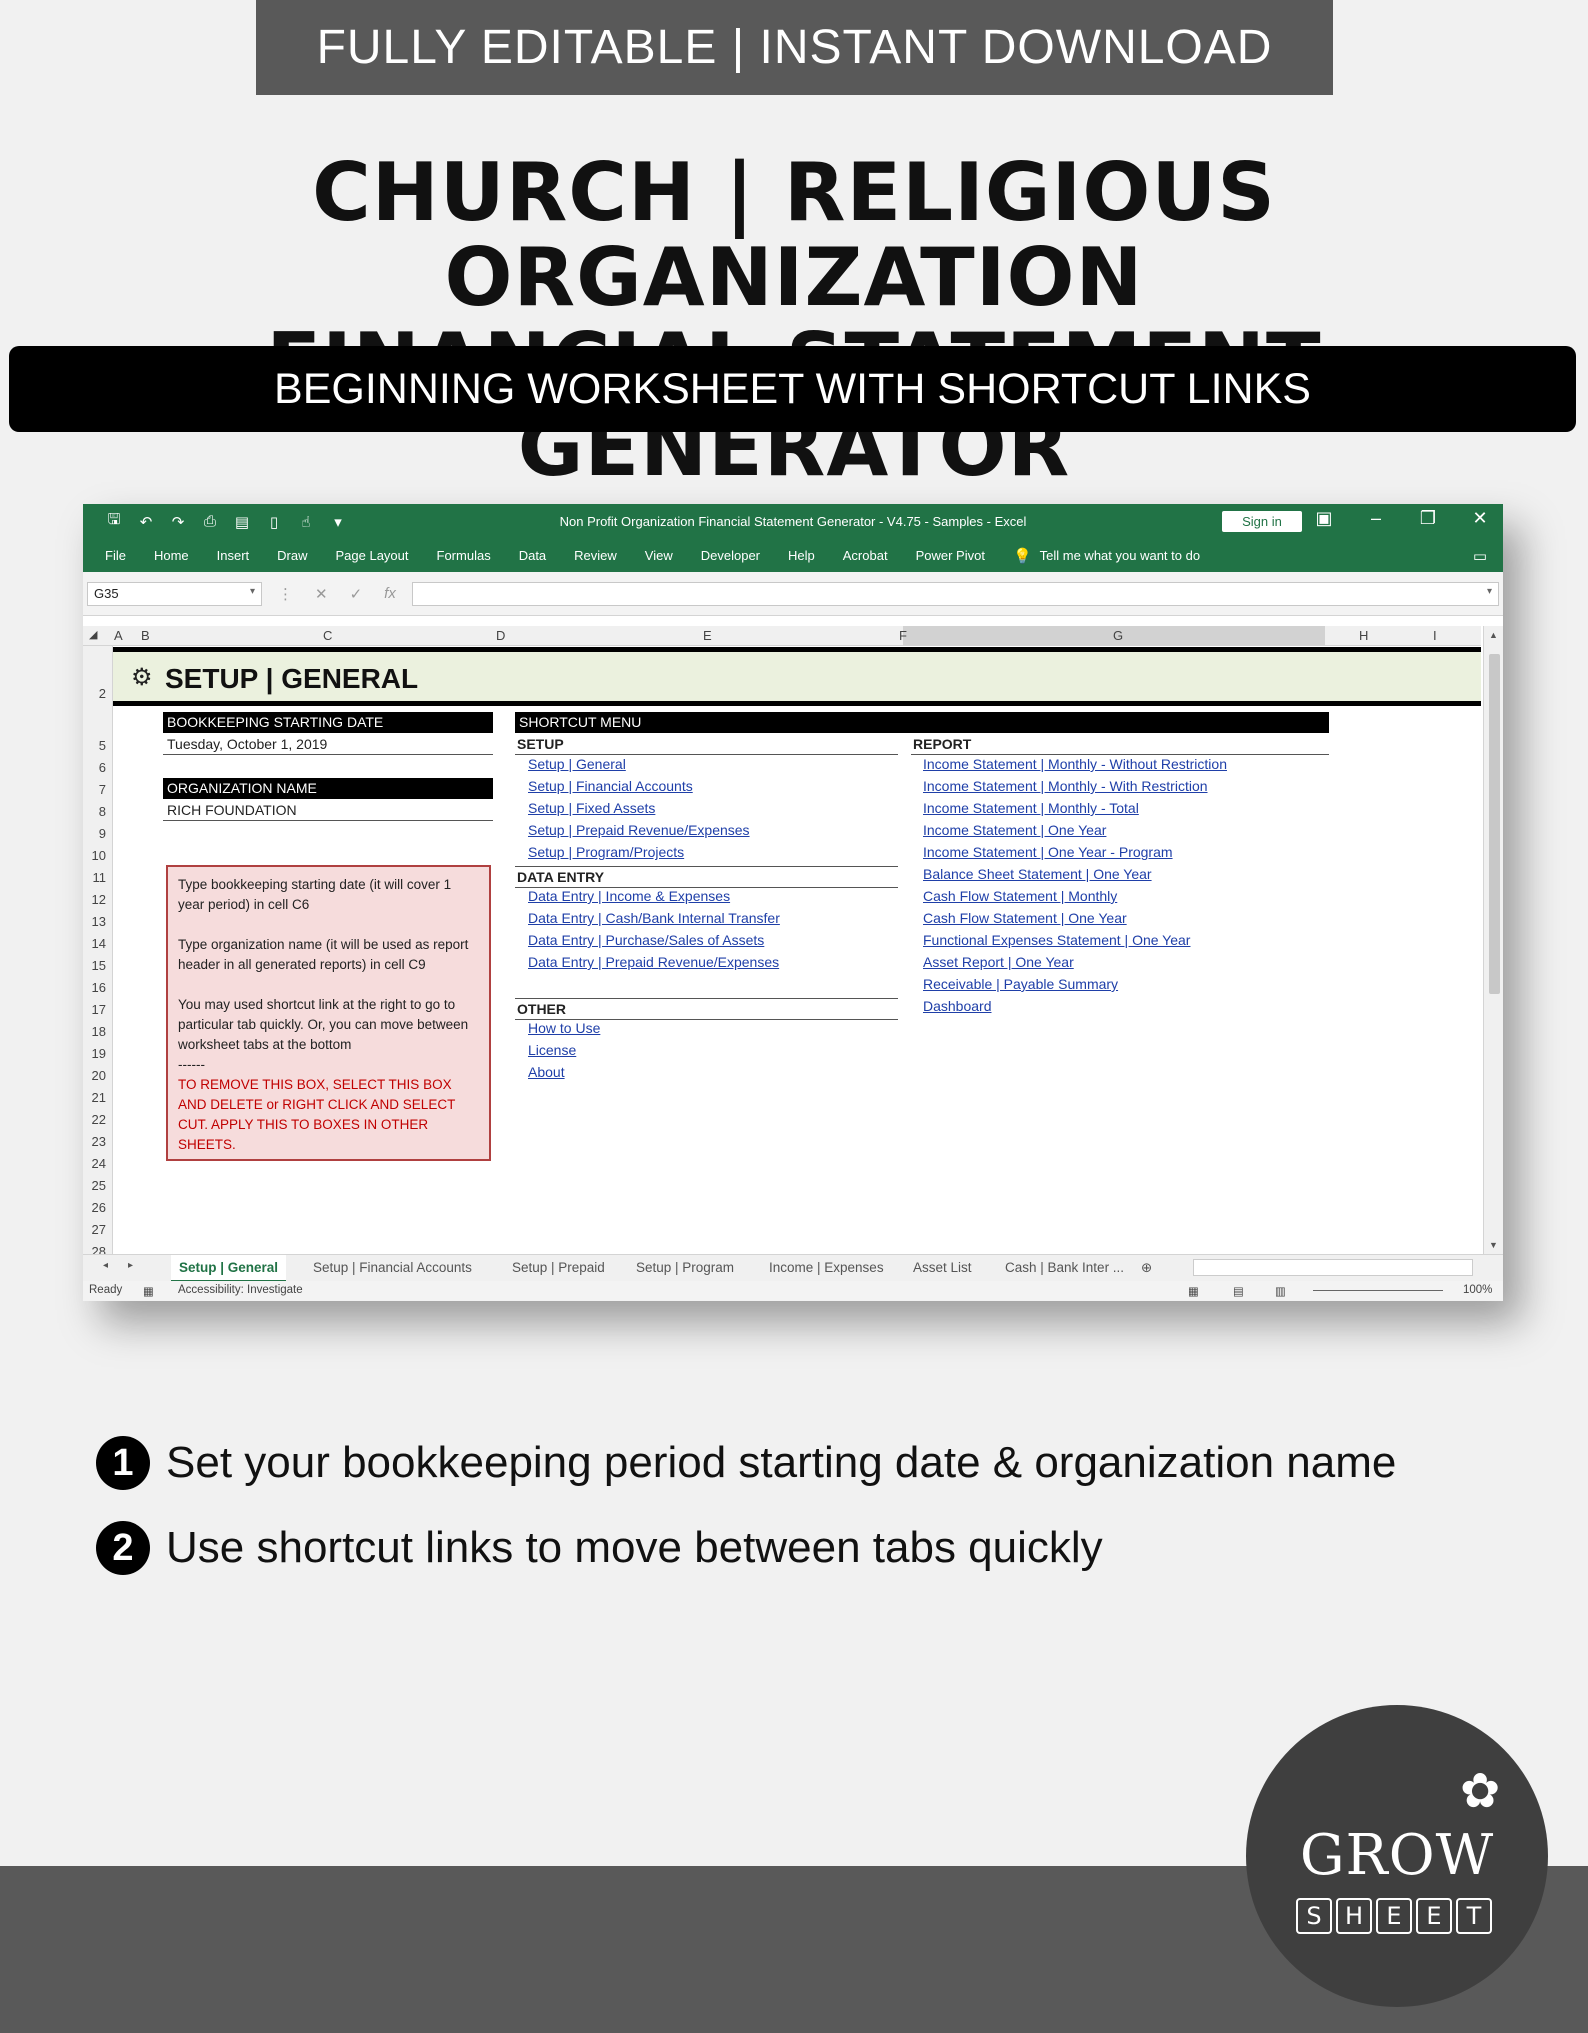 The width and height of the screenshot is (1588, 2033). I want to click on link-report-8: Cash Flow Statement | One Year, so click(1025, 918).